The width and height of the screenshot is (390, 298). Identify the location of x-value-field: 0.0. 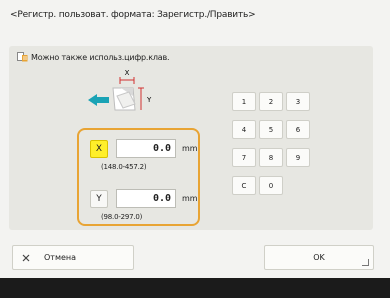
(146, 148).